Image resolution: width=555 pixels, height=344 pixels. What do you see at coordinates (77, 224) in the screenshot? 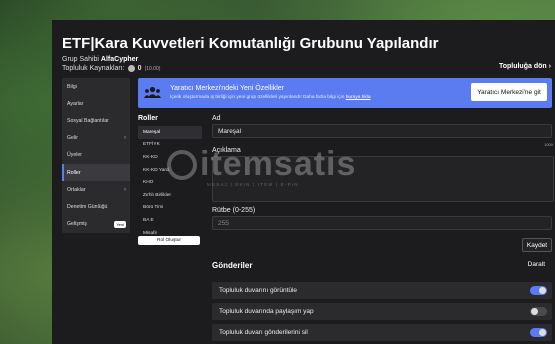
I see `sidebar-item-label: Gelişmiş` at bounding box center [77, 224].